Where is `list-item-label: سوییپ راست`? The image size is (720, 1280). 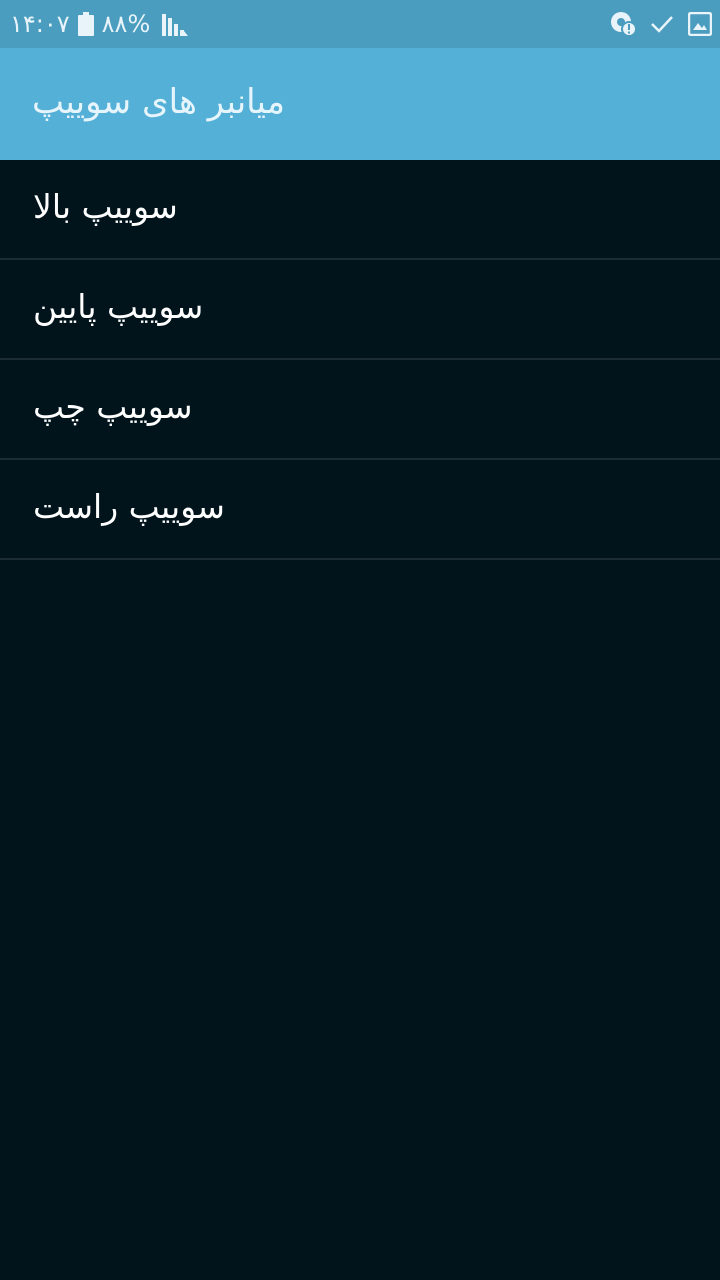
list-item-label: سوییپ راست is located at coordinates (129, 506).